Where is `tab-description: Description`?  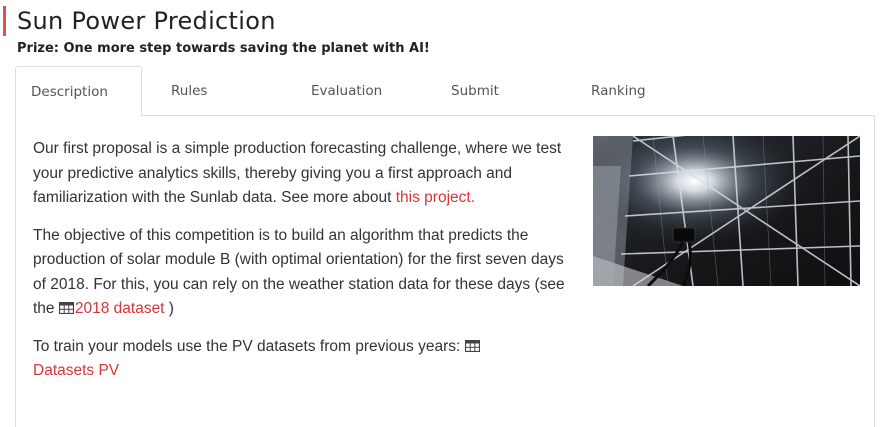 tab-description: Description is located at coordinates (78, 91).